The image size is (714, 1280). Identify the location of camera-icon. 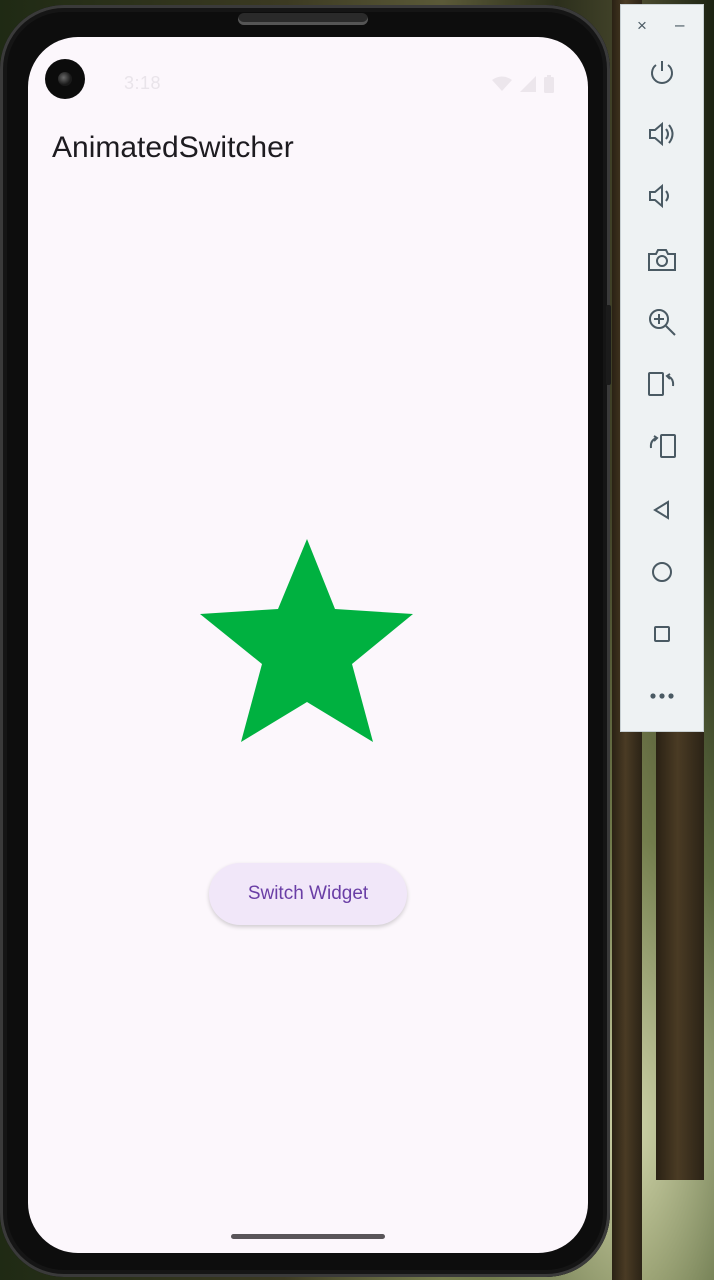
(662, 260).